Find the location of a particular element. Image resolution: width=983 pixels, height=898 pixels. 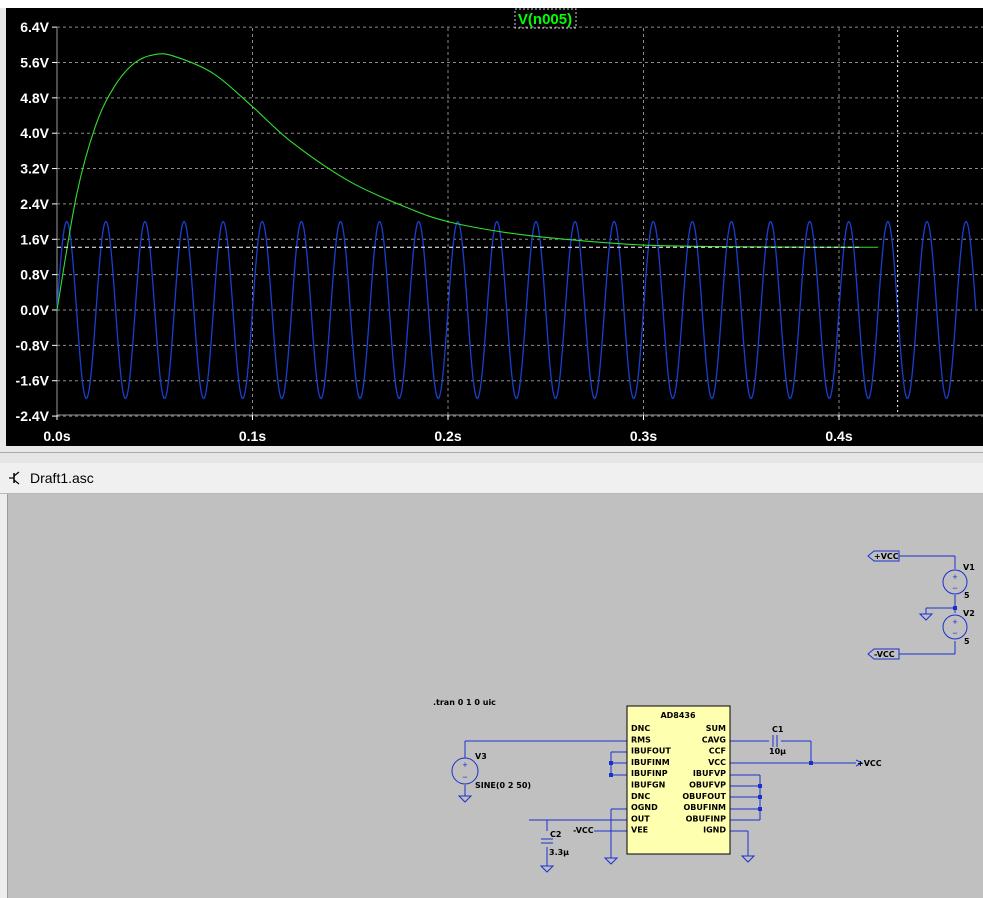

ic-pin-label: VEE is located at coordinates (639, 830).